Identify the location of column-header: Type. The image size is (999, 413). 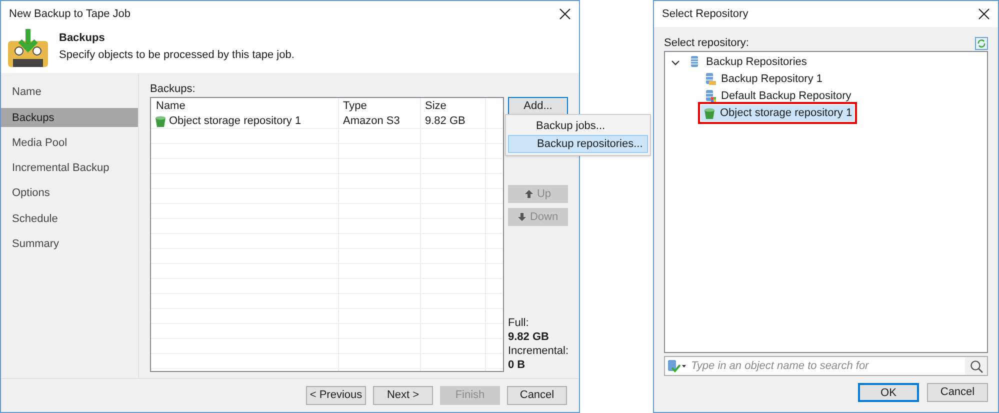
(379, 106).